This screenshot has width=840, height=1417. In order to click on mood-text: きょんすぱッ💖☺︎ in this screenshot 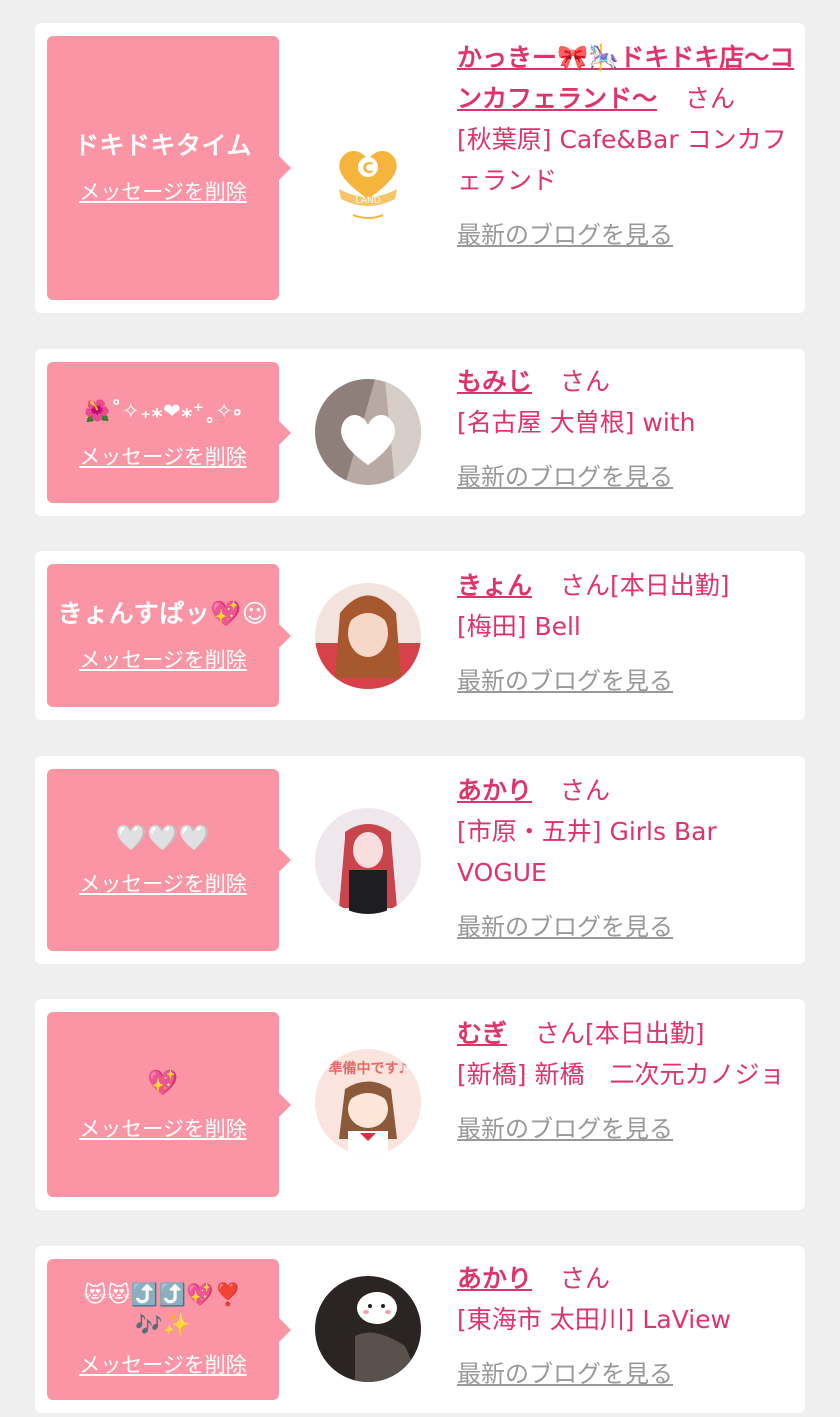, I will do `click(163, 613)`.